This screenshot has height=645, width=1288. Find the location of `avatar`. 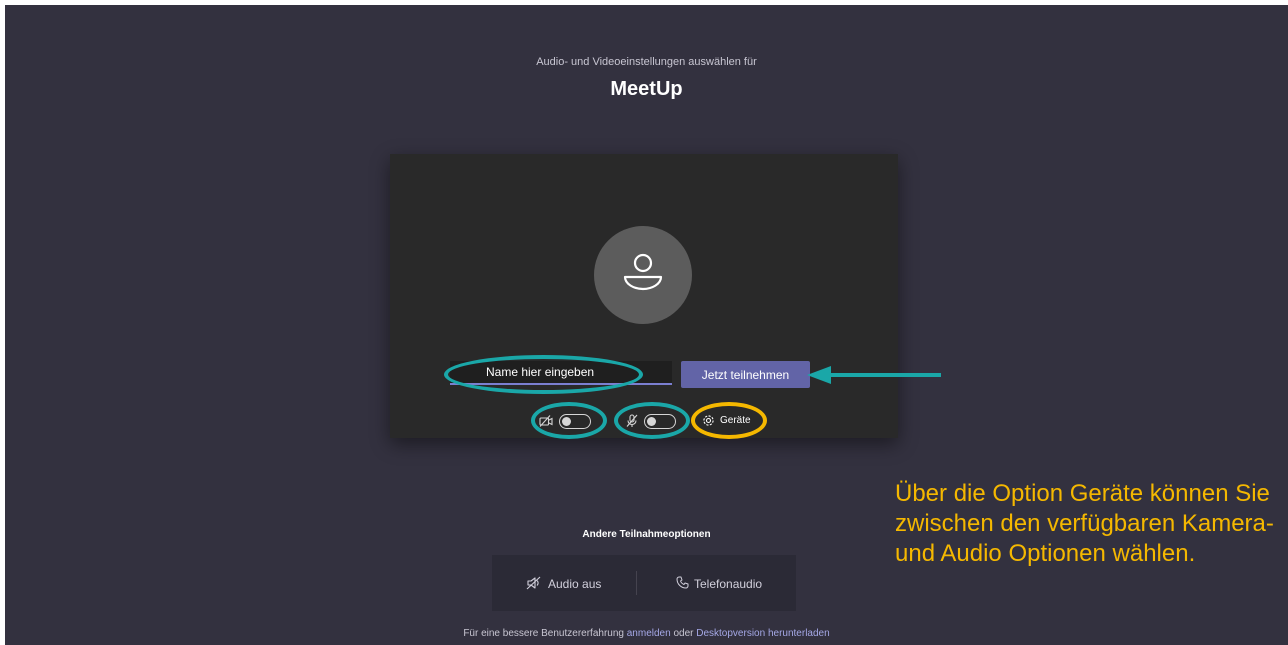

avatar is located at coordinates (643, 275).